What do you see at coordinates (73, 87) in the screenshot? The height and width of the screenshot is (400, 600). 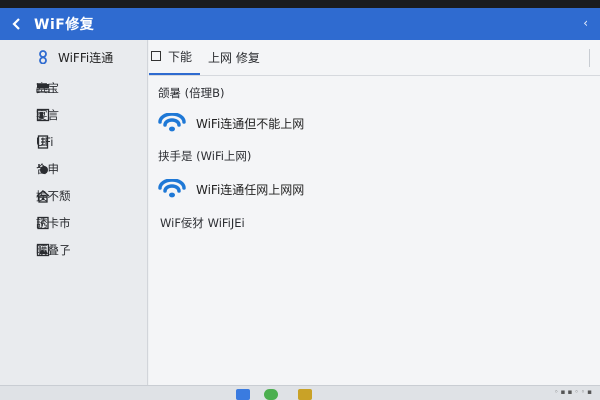 I see `sidebar-item-device: 赛宝` at bounding box center [73, 87].